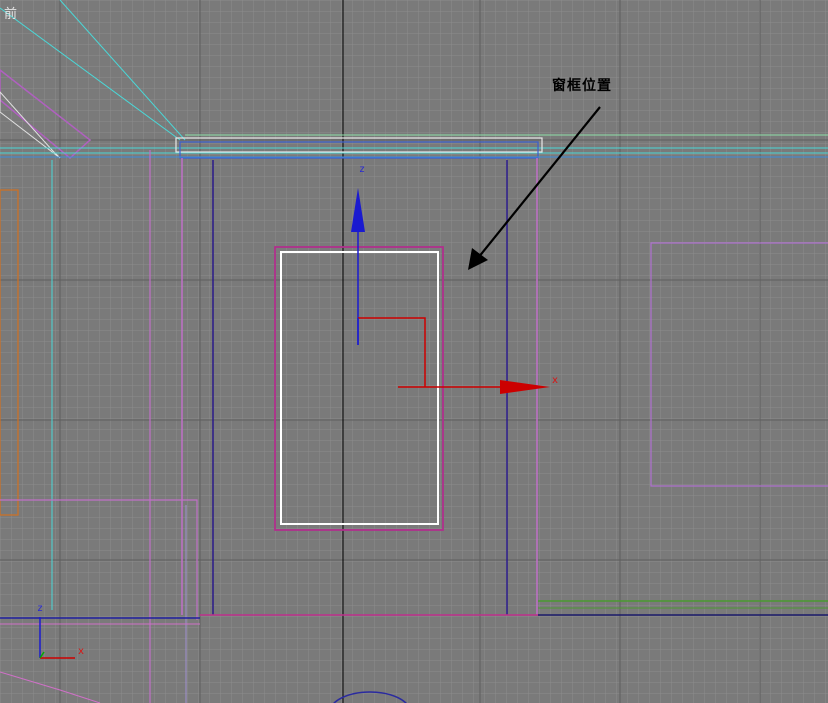  I want to click on annotation-text: 窗框位置, so click(582, 86).